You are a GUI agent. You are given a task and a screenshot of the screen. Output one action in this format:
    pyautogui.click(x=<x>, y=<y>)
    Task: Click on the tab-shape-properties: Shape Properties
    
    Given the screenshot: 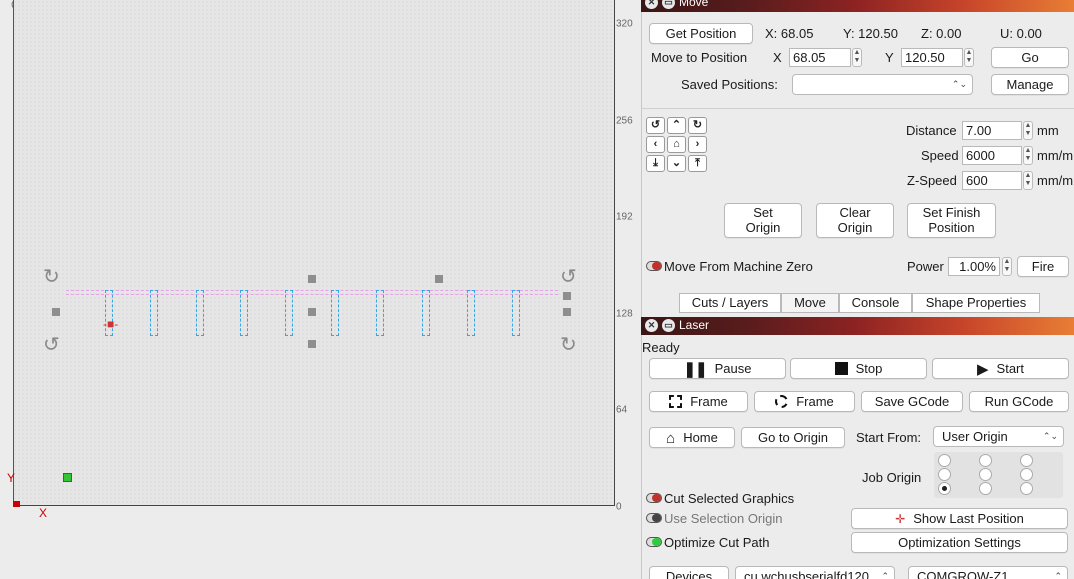 What is the action you would take?
    pyautogui.click(x=976, y=303)
    